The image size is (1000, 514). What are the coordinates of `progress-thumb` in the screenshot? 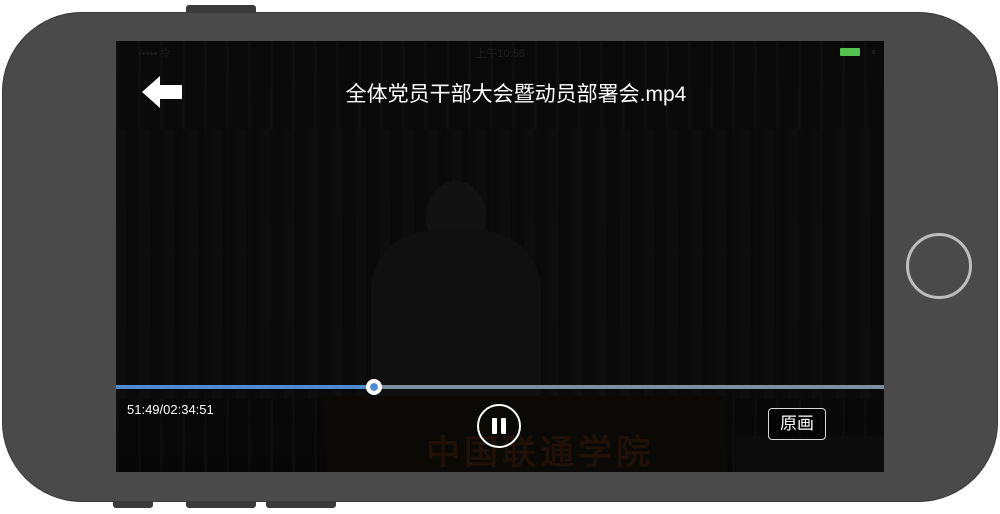 It's located at (374, 387).